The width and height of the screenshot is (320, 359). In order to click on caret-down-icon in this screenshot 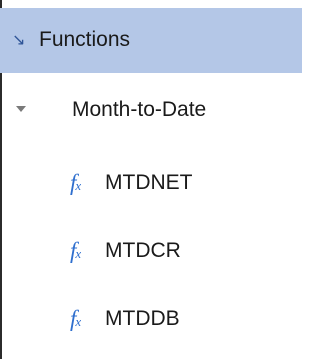, I will do `click(21, 109)`.